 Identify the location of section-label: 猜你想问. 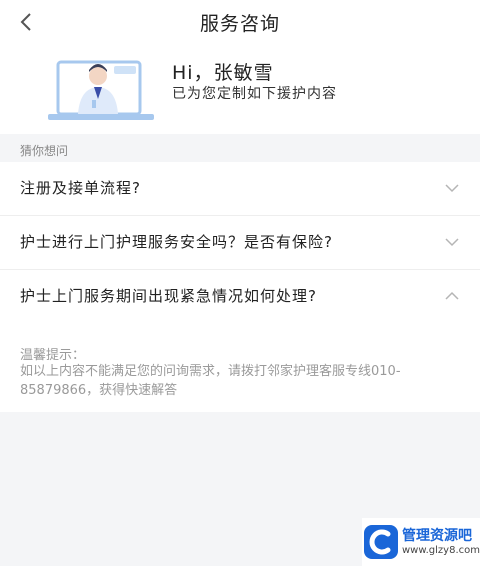
(44, 151).